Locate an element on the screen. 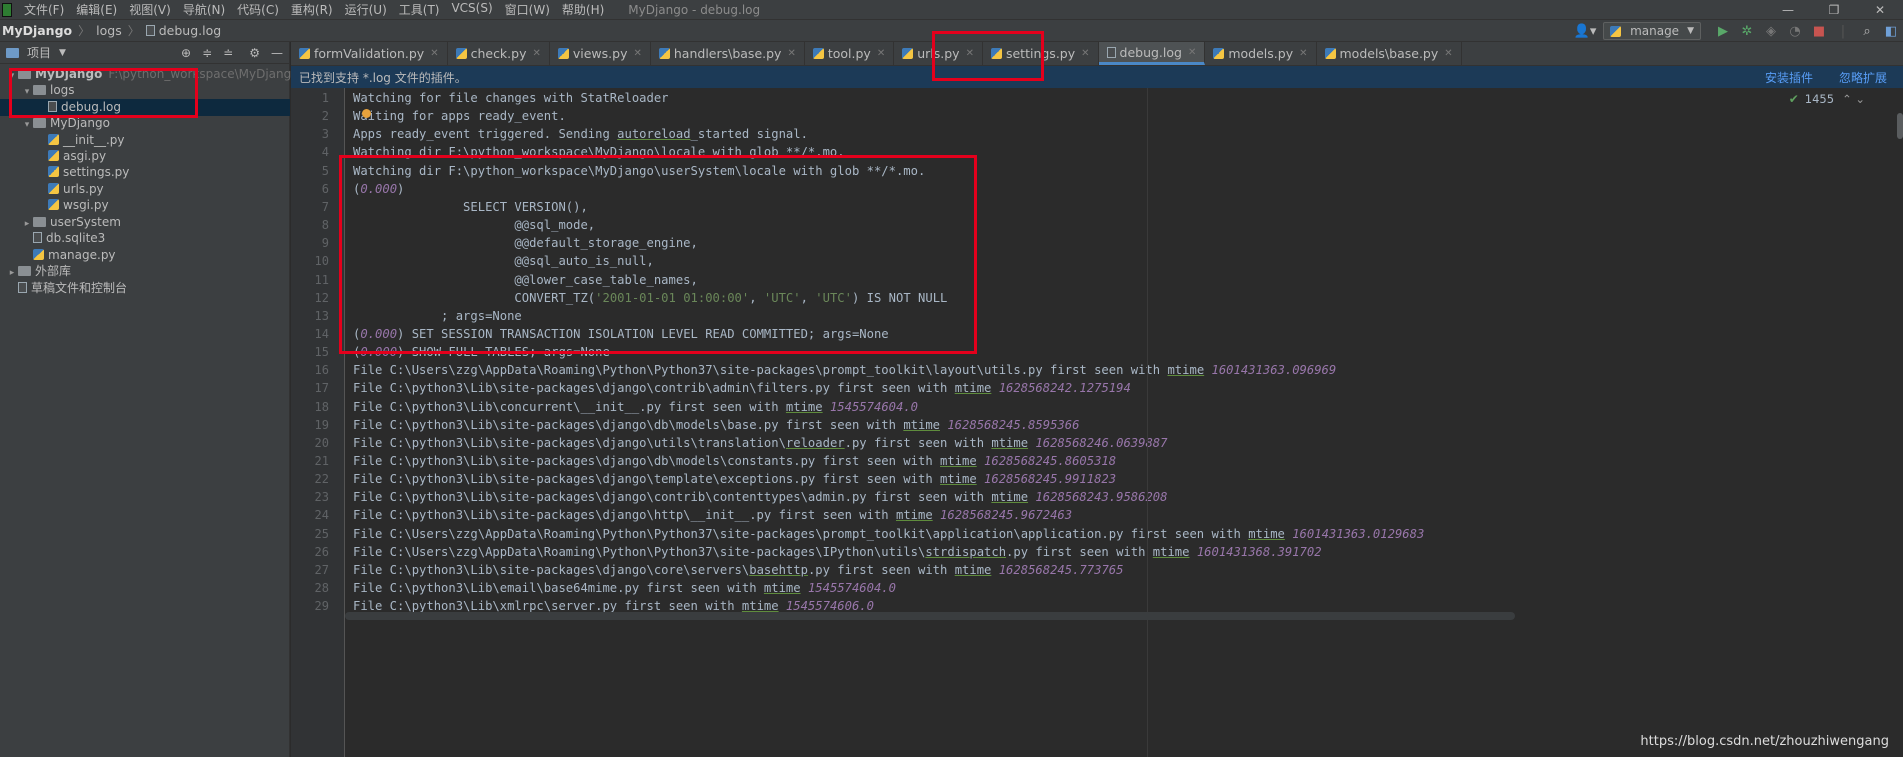 This screenshot has height=757, width=1903. menu-item: 帮助(H) is located at coordinates (583, 9).